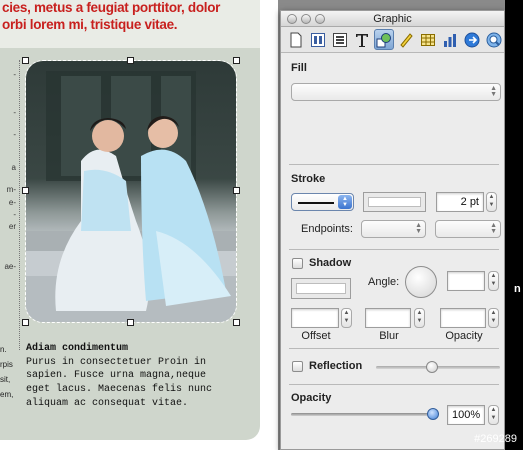 This screenshot has width=523, height=450. Describe the element at coordinates (107, 403) in the screenshot. I see `caption-line: aliquam ac consequat vitae.` at that location.